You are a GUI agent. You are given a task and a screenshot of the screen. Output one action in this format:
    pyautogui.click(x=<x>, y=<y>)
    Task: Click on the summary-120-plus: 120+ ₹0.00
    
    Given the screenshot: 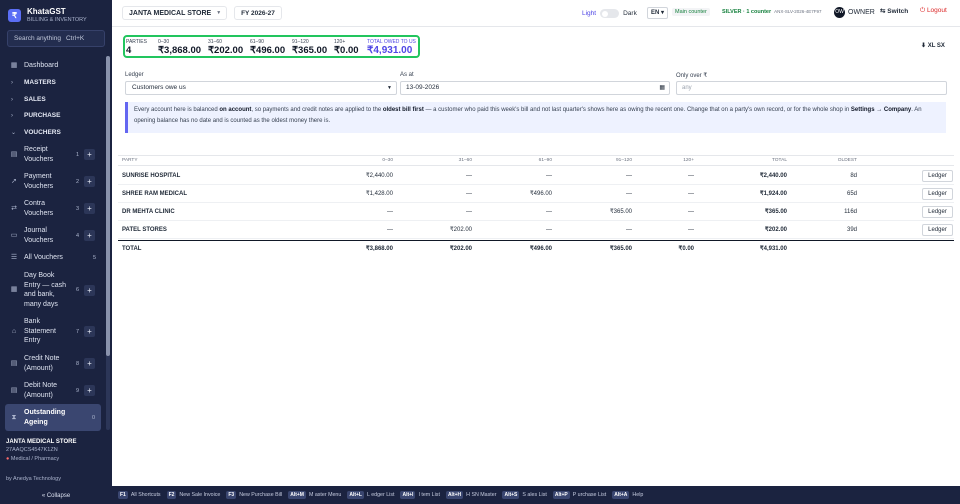 What is the action you would take?
    pyautogui.click(x=346, y=47)
    